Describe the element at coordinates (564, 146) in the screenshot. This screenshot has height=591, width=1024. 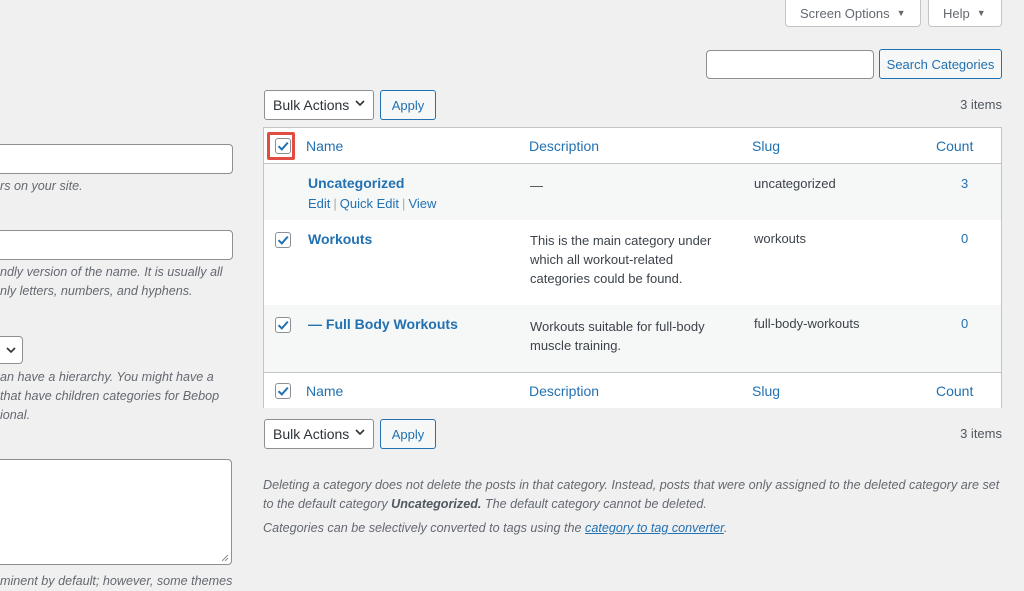
I see `column-header-description: Description` at that location.